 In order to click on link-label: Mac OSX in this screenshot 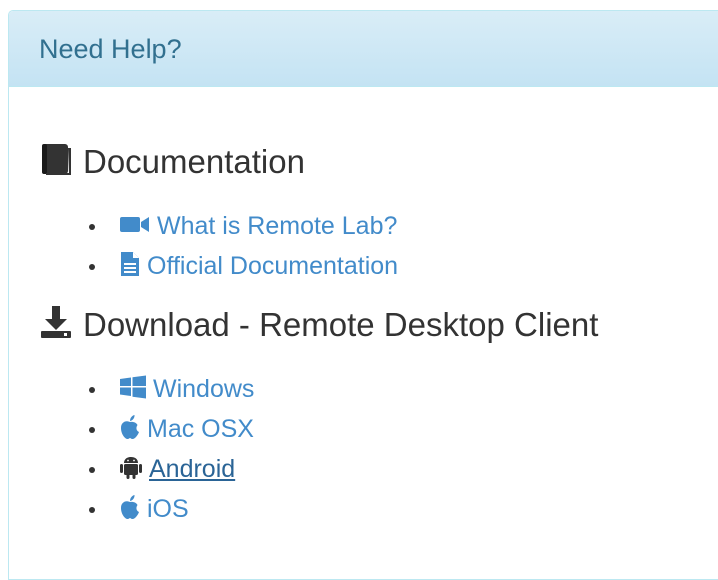, I will do `click(200, 428)`.